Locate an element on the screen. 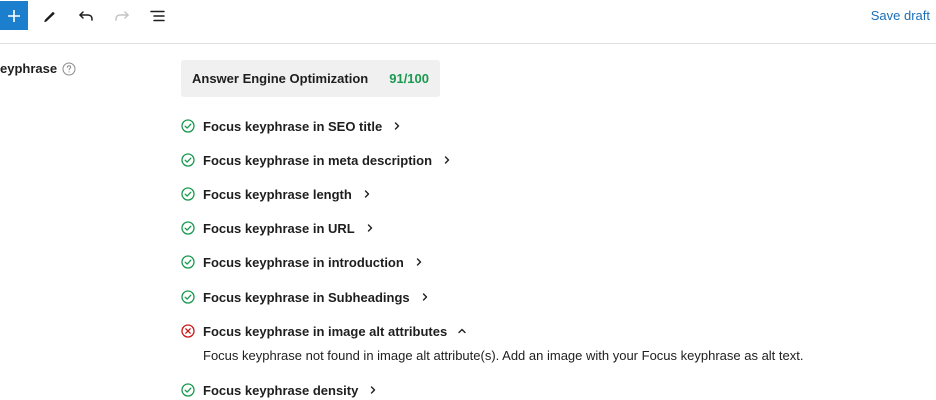  chevron-up-icon is located at coordinates (462, 331).